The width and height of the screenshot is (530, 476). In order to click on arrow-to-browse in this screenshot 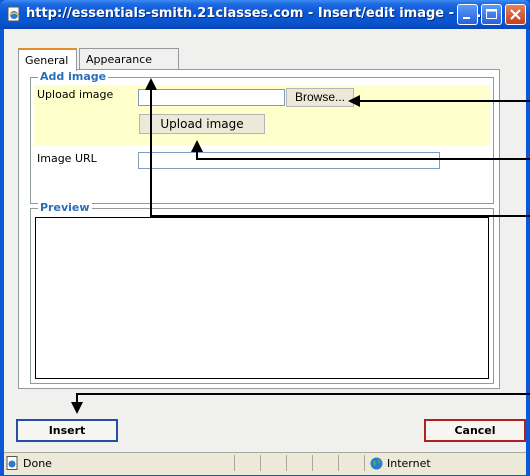, I will do `click(439, 101)`.